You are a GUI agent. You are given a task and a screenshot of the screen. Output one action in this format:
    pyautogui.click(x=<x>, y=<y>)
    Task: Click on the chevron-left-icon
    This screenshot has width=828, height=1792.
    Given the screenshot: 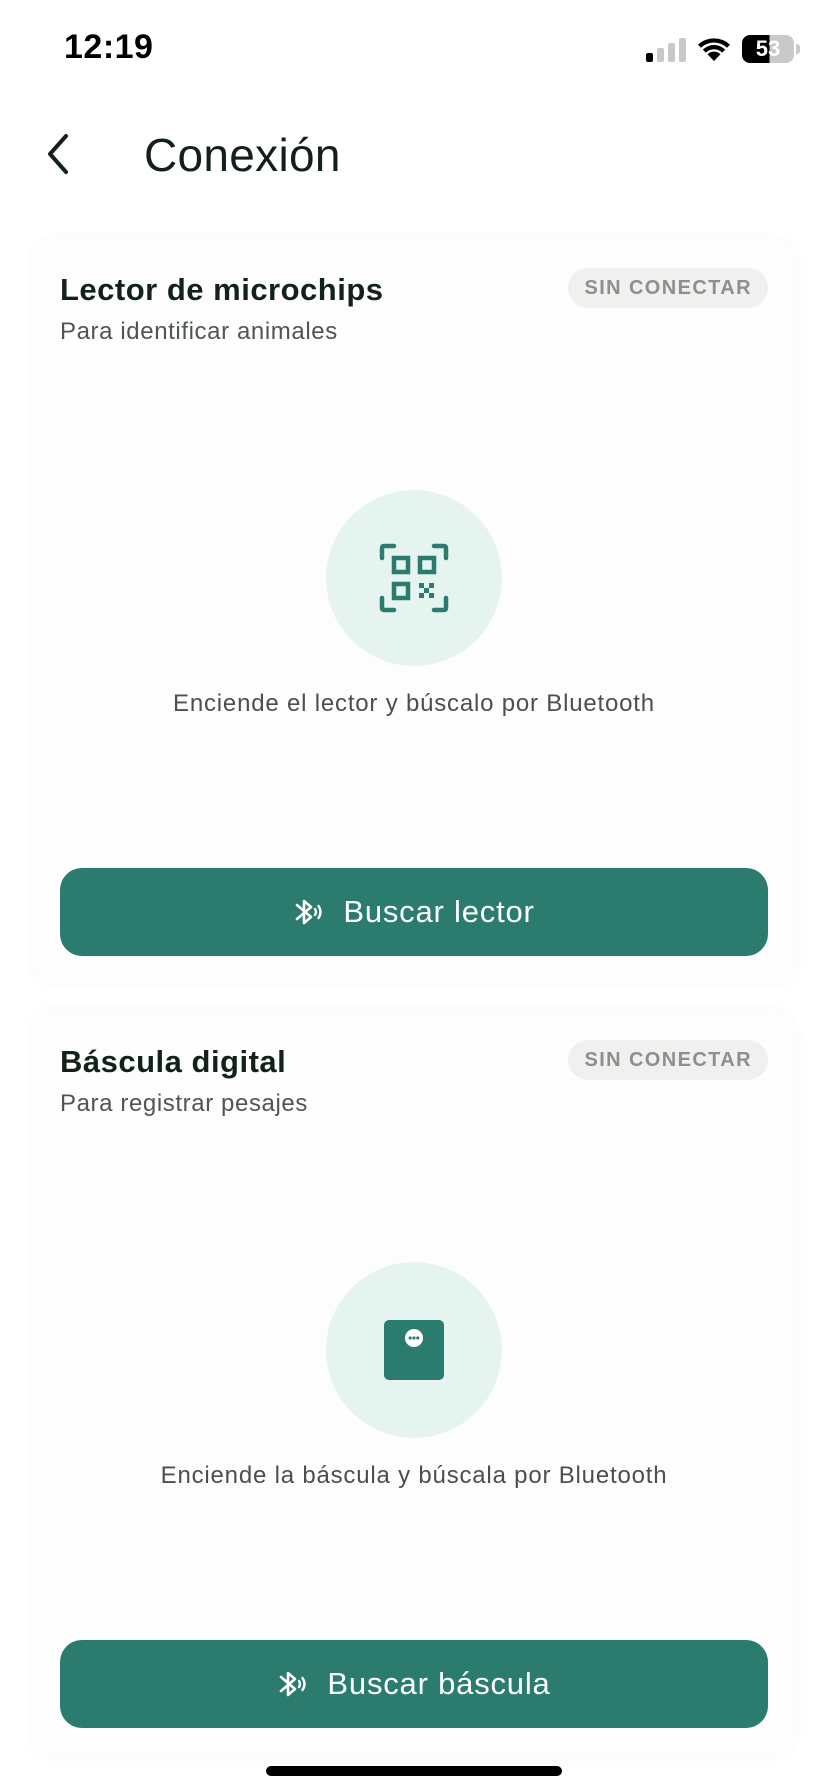 What is the action you would take?
    pyautogui.click(x=58, y=154)
    